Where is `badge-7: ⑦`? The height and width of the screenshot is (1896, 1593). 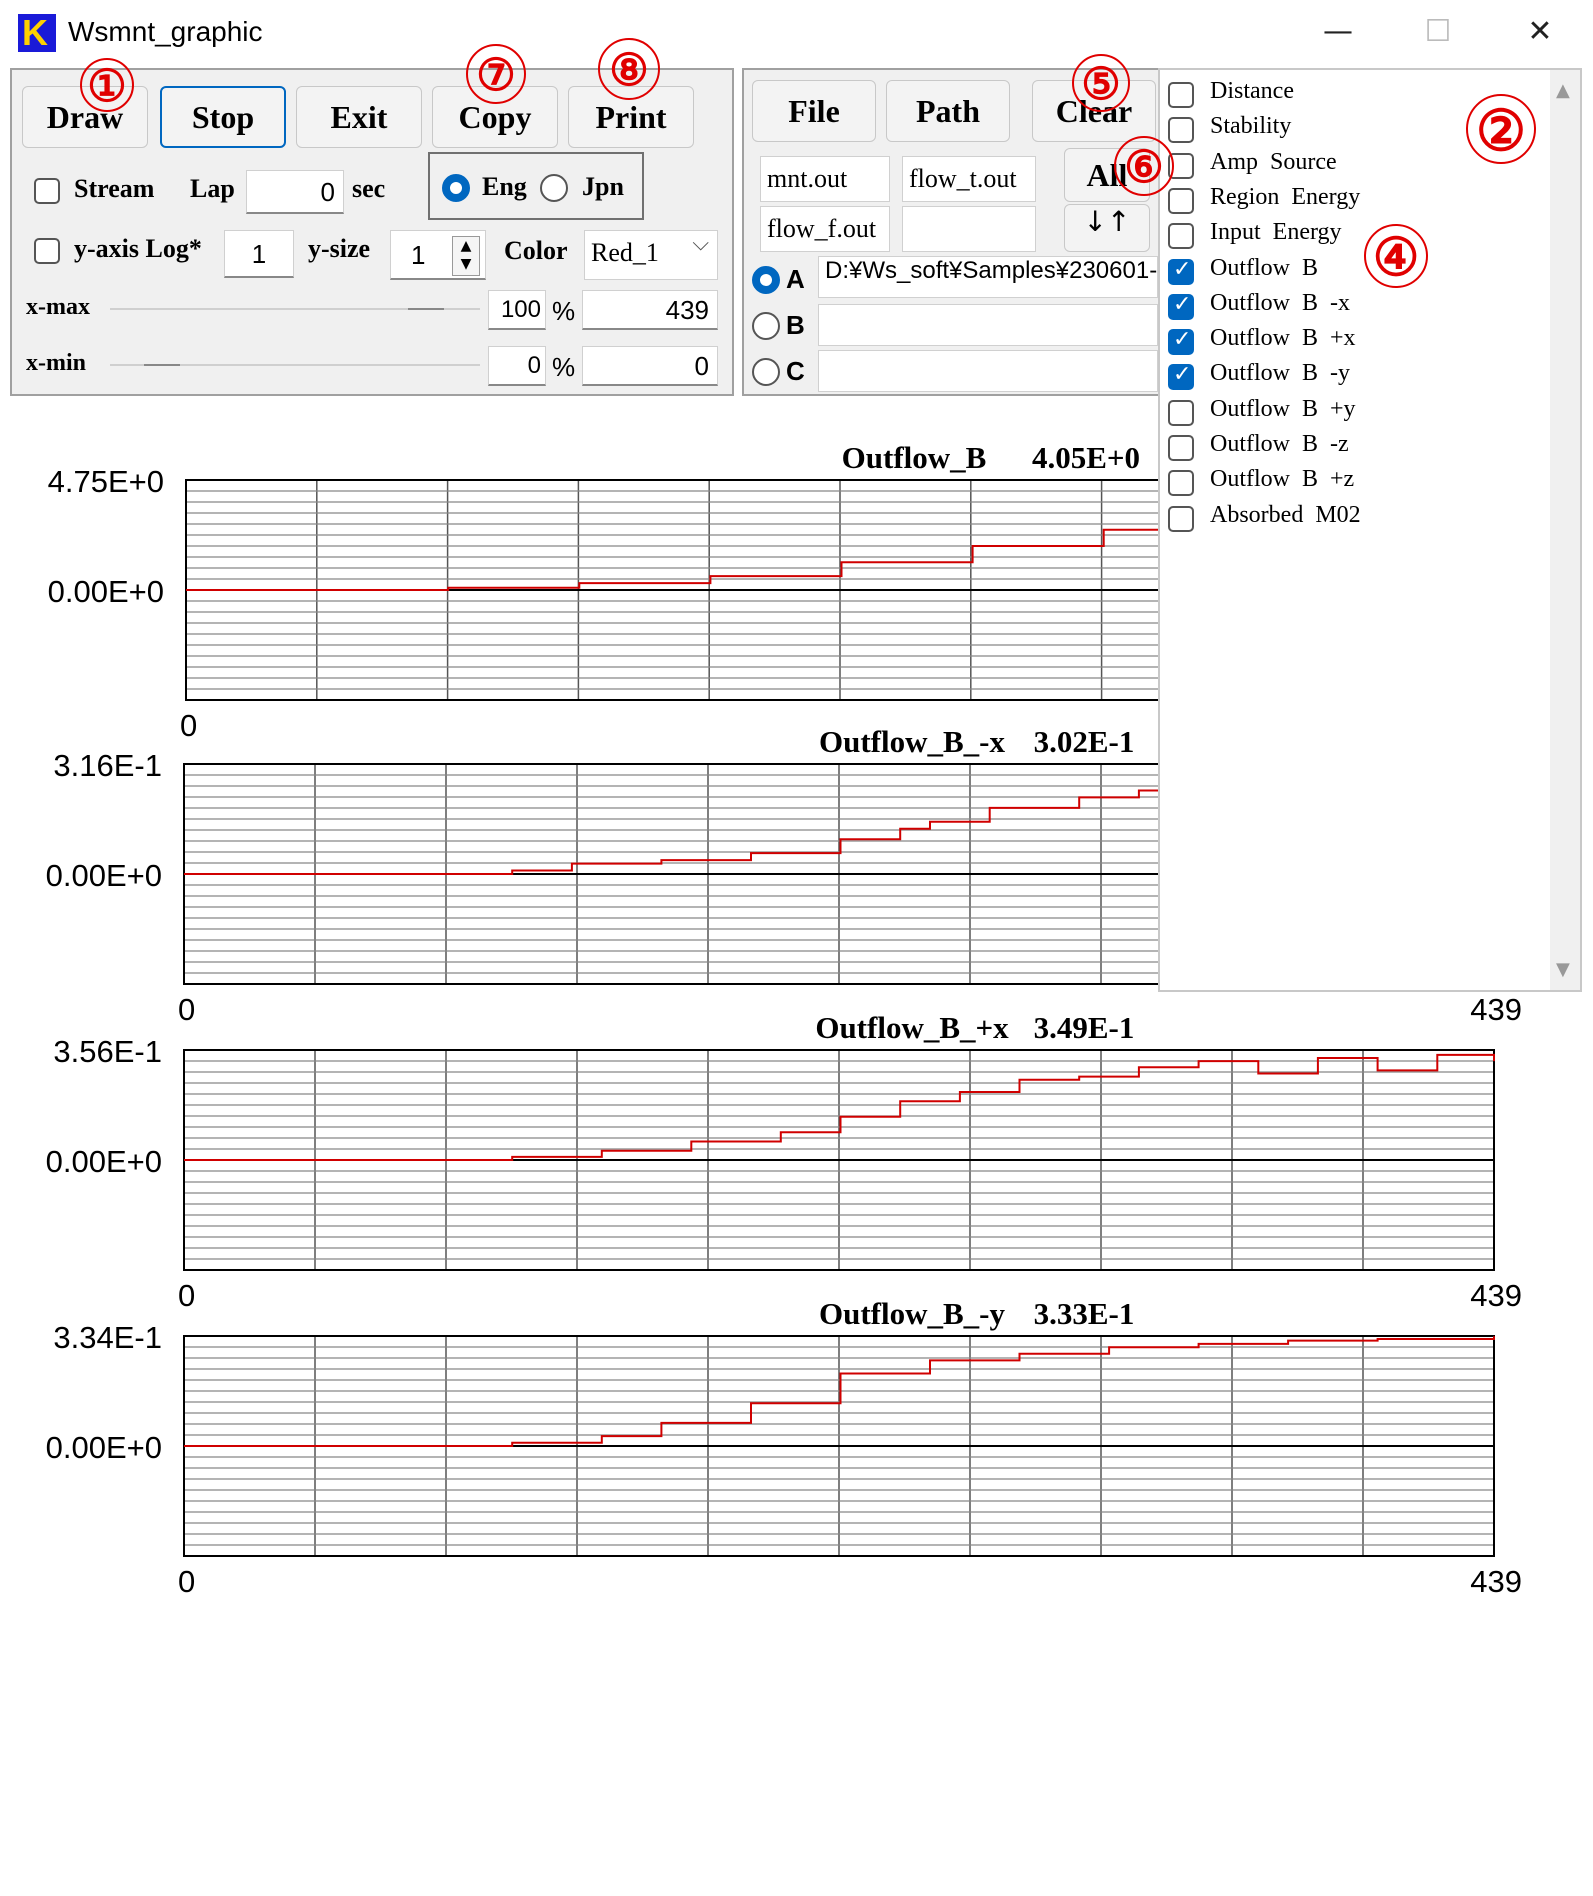
badge-7: ⑦ is located at coordinates (496, 74).